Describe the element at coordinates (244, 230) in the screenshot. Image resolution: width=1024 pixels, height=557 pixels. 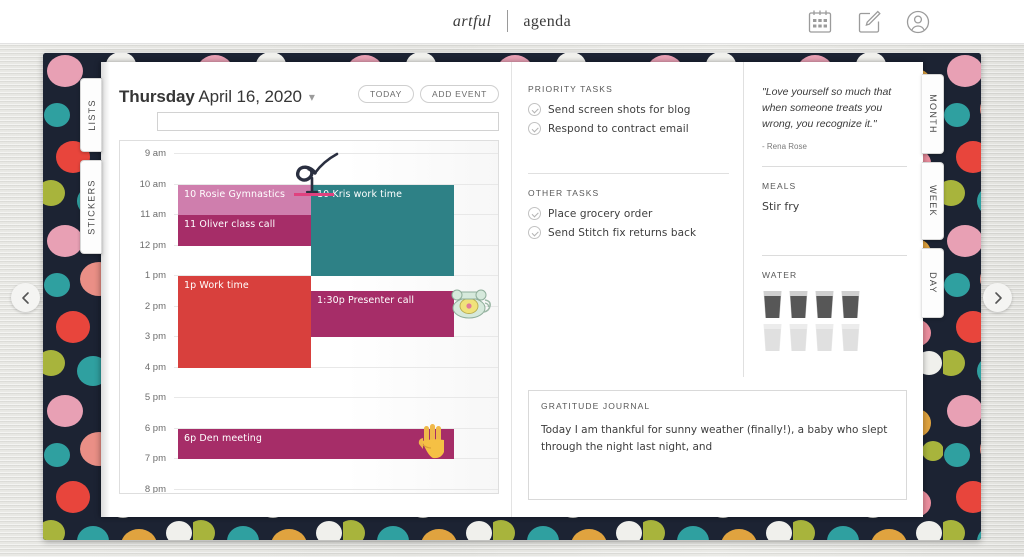
I see `calendar-event: 11 Oliver class call` at that location.